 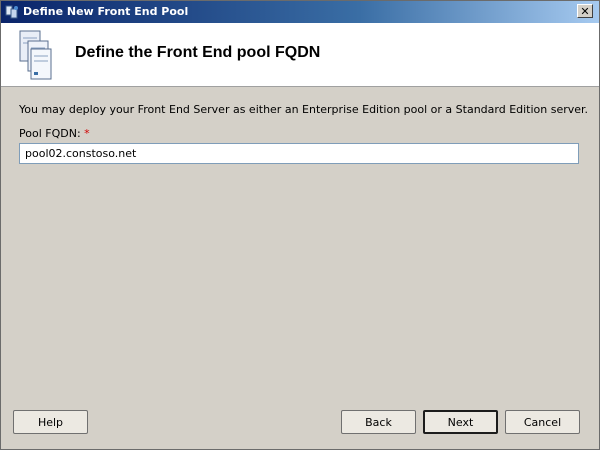 I want to click on pool-fqdn-label: Pool FQDN: *, so click(x=54, y=133).